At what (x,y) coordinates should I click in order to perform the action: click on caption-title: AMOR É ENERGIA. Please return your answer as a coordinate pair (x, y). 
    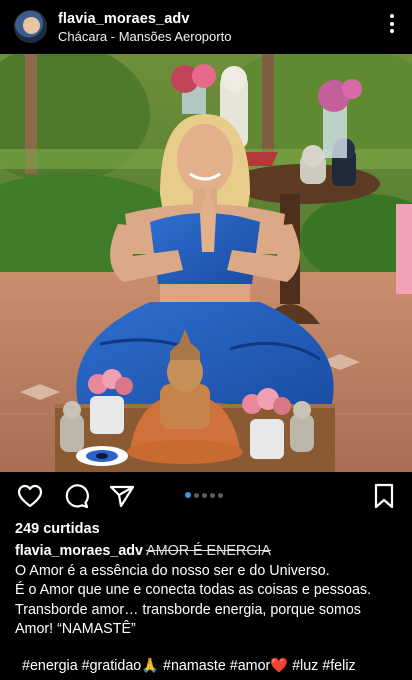
    Looking at the image, I should click on (208, 551).